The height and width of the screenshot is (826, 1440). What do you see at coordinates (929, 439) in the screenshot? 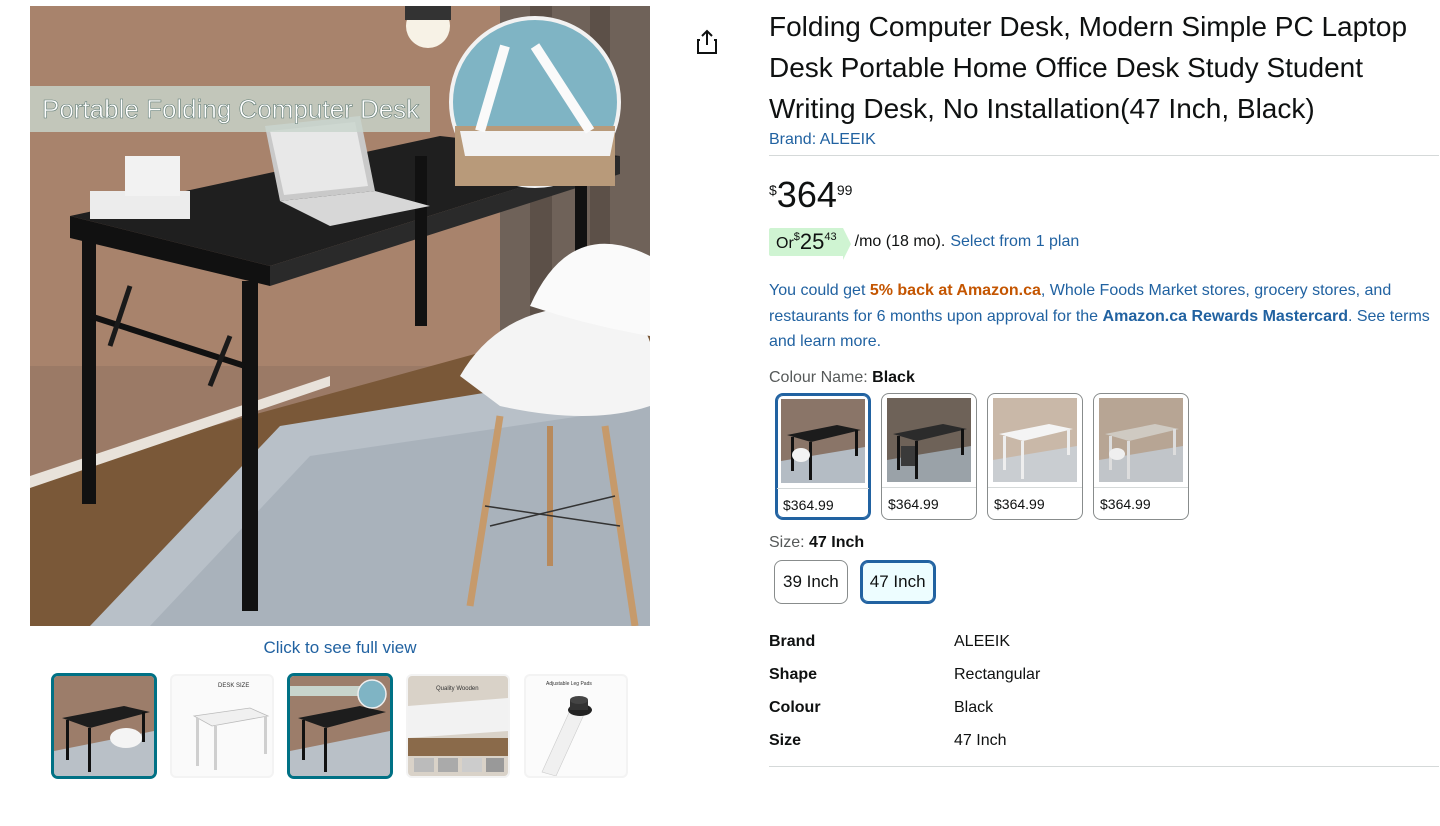
I see `swatch-black-marble-image` at bounding box center [929, 439].